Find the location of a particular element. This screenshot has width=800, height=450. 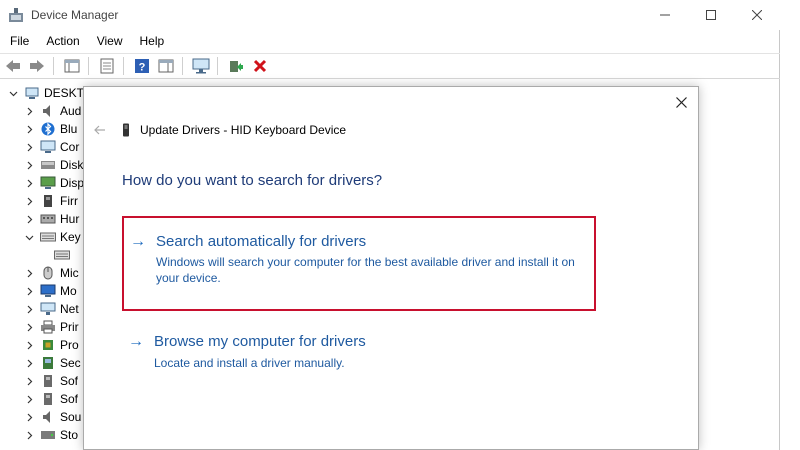

sound-icon is located at coordinates (48, 417).